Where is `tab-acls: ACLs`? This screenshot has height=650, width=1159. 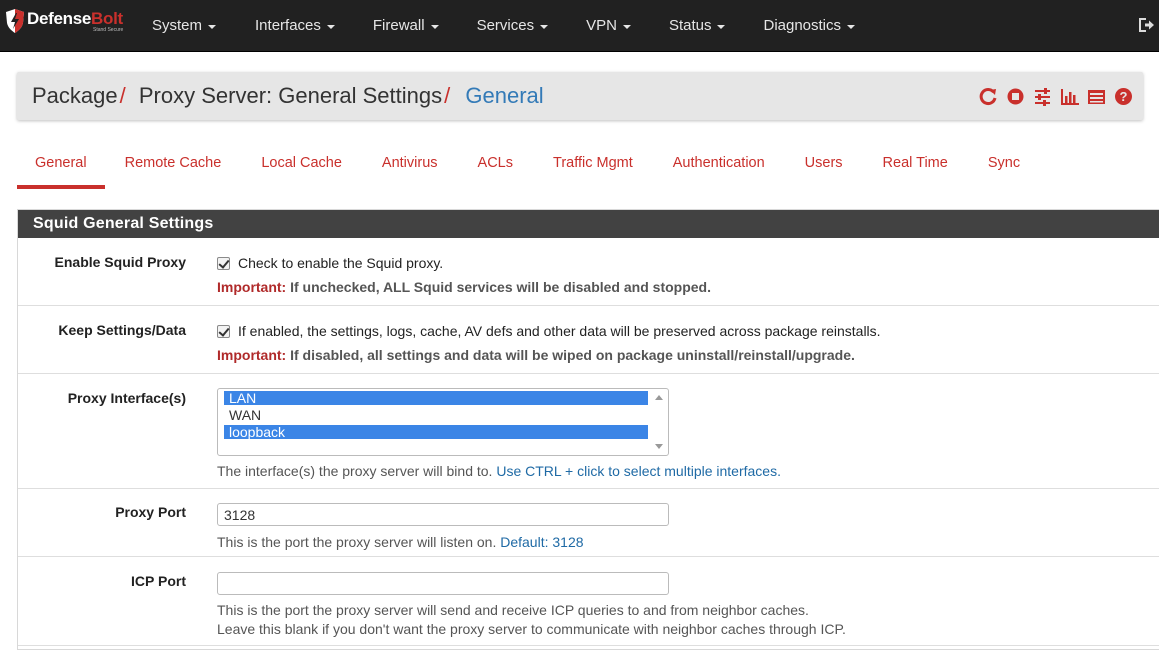
tab-acls: ACLs is located at coordinates (495, 165).